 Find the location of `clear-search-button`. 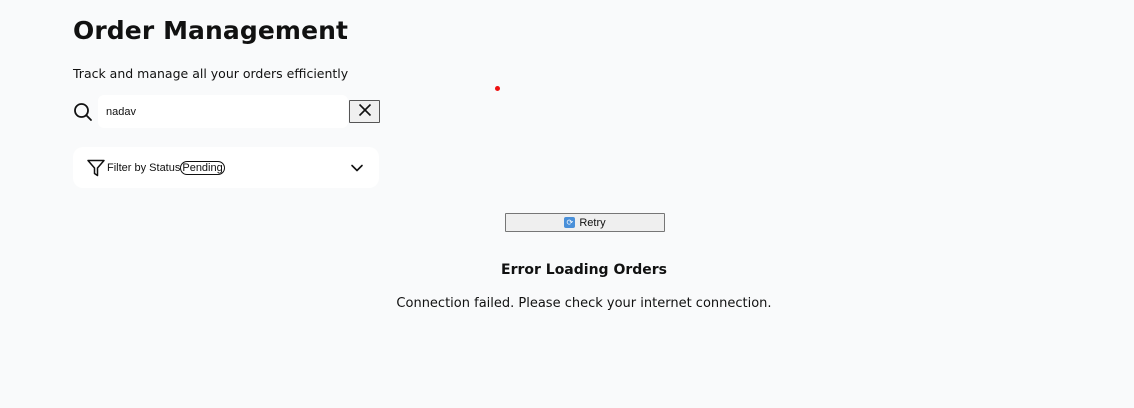

clear-search-button is located at coordinates (364, 111).